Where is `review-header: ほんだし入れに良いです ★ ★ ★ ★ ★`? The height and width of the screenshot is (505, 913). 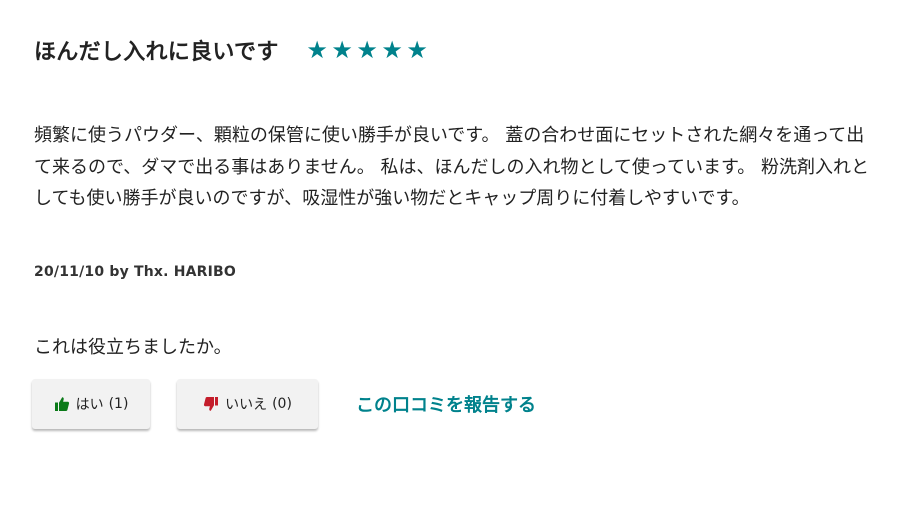
review-header: ほんだし入れに良いです ★ ★ ★ ★ ★ is located at coordinates (232, 50).